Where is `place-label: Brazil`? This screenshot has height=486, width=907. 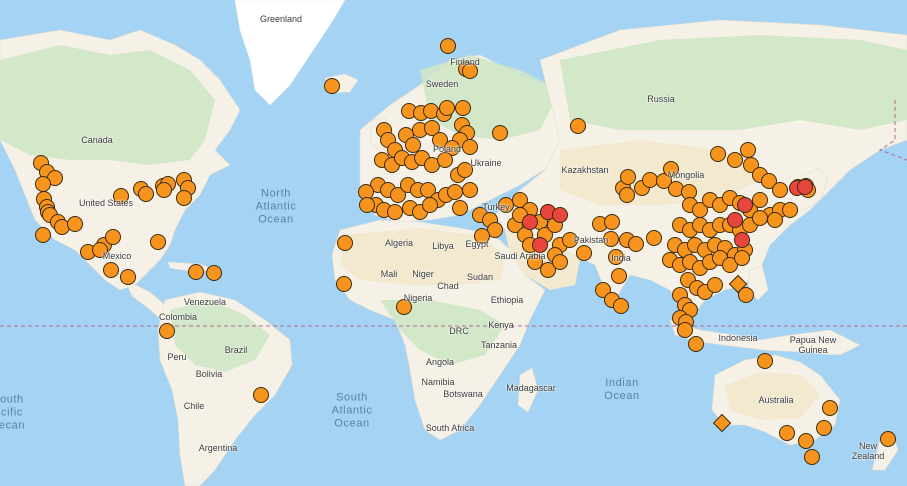
place-label: Brazil is located at coordinates (236, 350).